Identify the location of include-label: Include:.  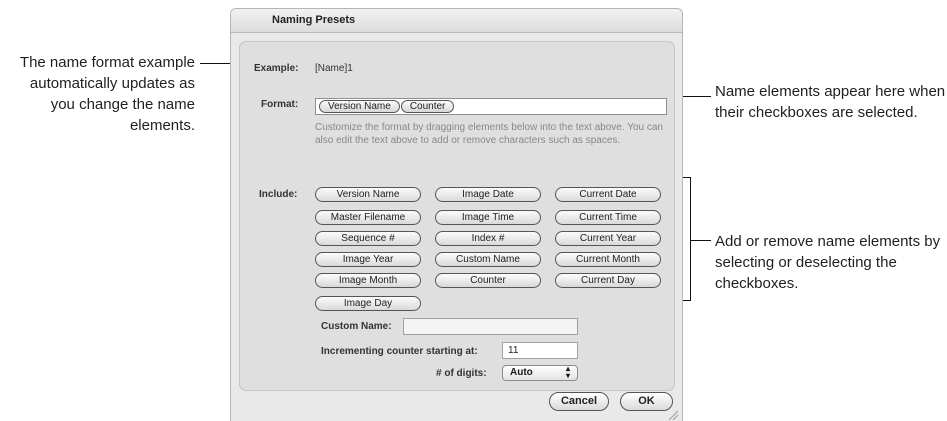
(278, 194).